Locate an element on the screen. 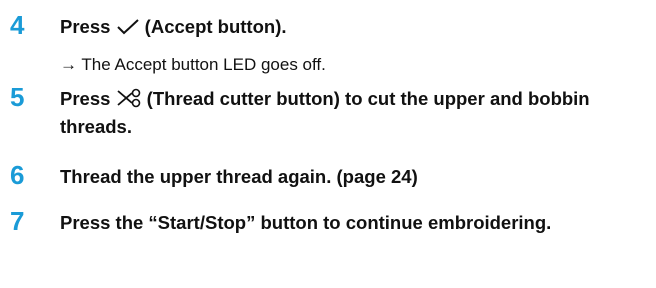  step-number: 7 is located at coordinates (17, 221).